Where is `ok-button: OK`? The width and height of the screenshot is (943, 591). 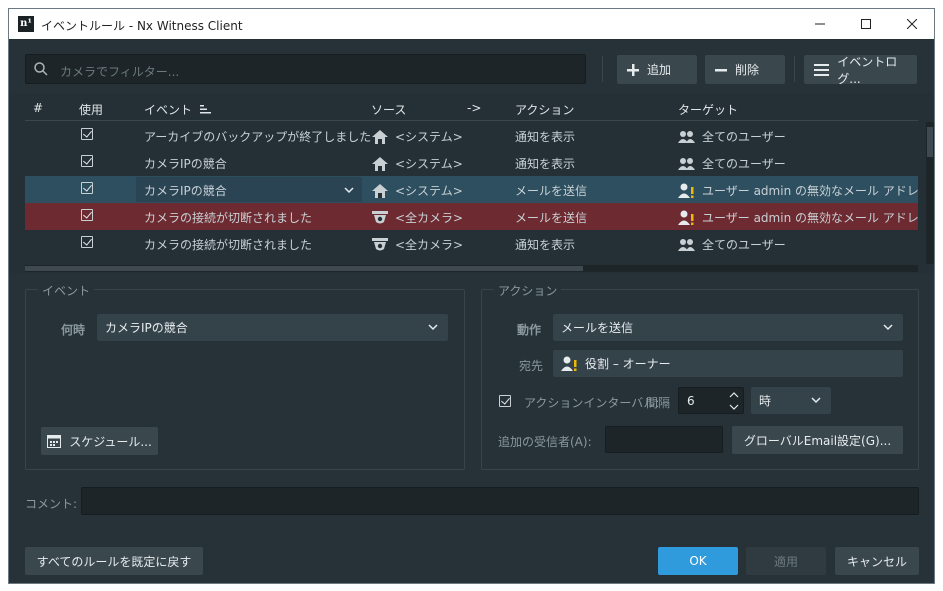 ok-button: OK is located at coordinates (698, 561).